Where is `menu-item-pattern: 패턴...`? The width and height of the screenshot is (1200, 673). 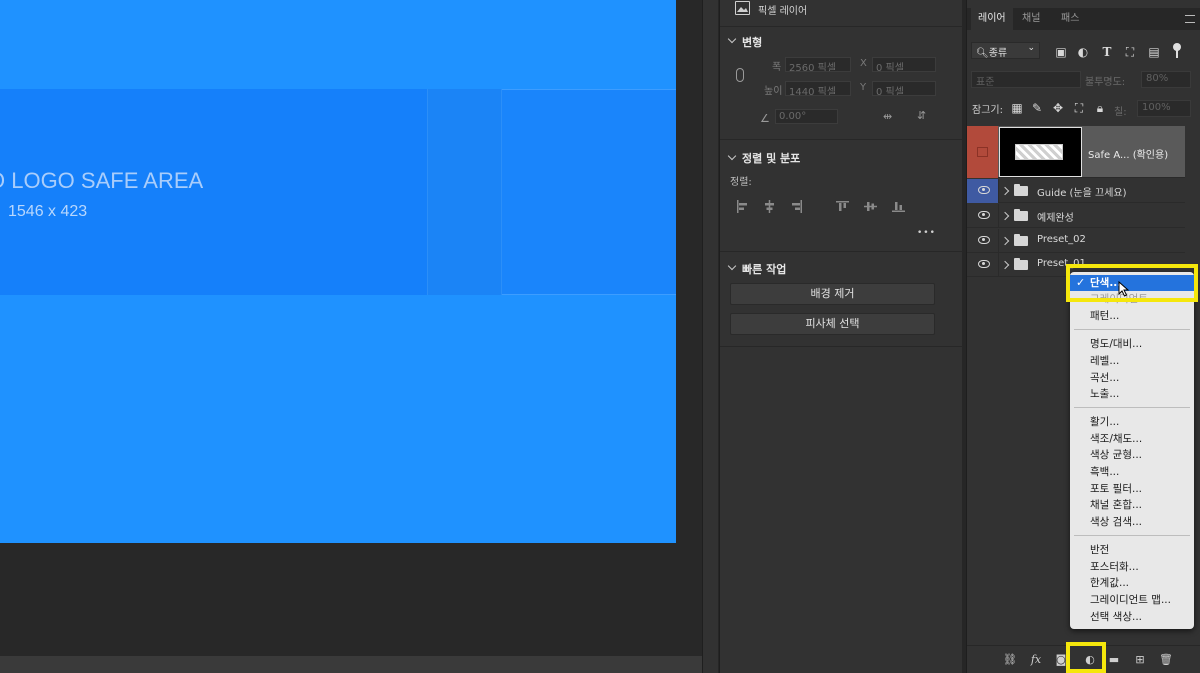 menu-item-pattern: 패턴... is located at coordinates (1132, 316).